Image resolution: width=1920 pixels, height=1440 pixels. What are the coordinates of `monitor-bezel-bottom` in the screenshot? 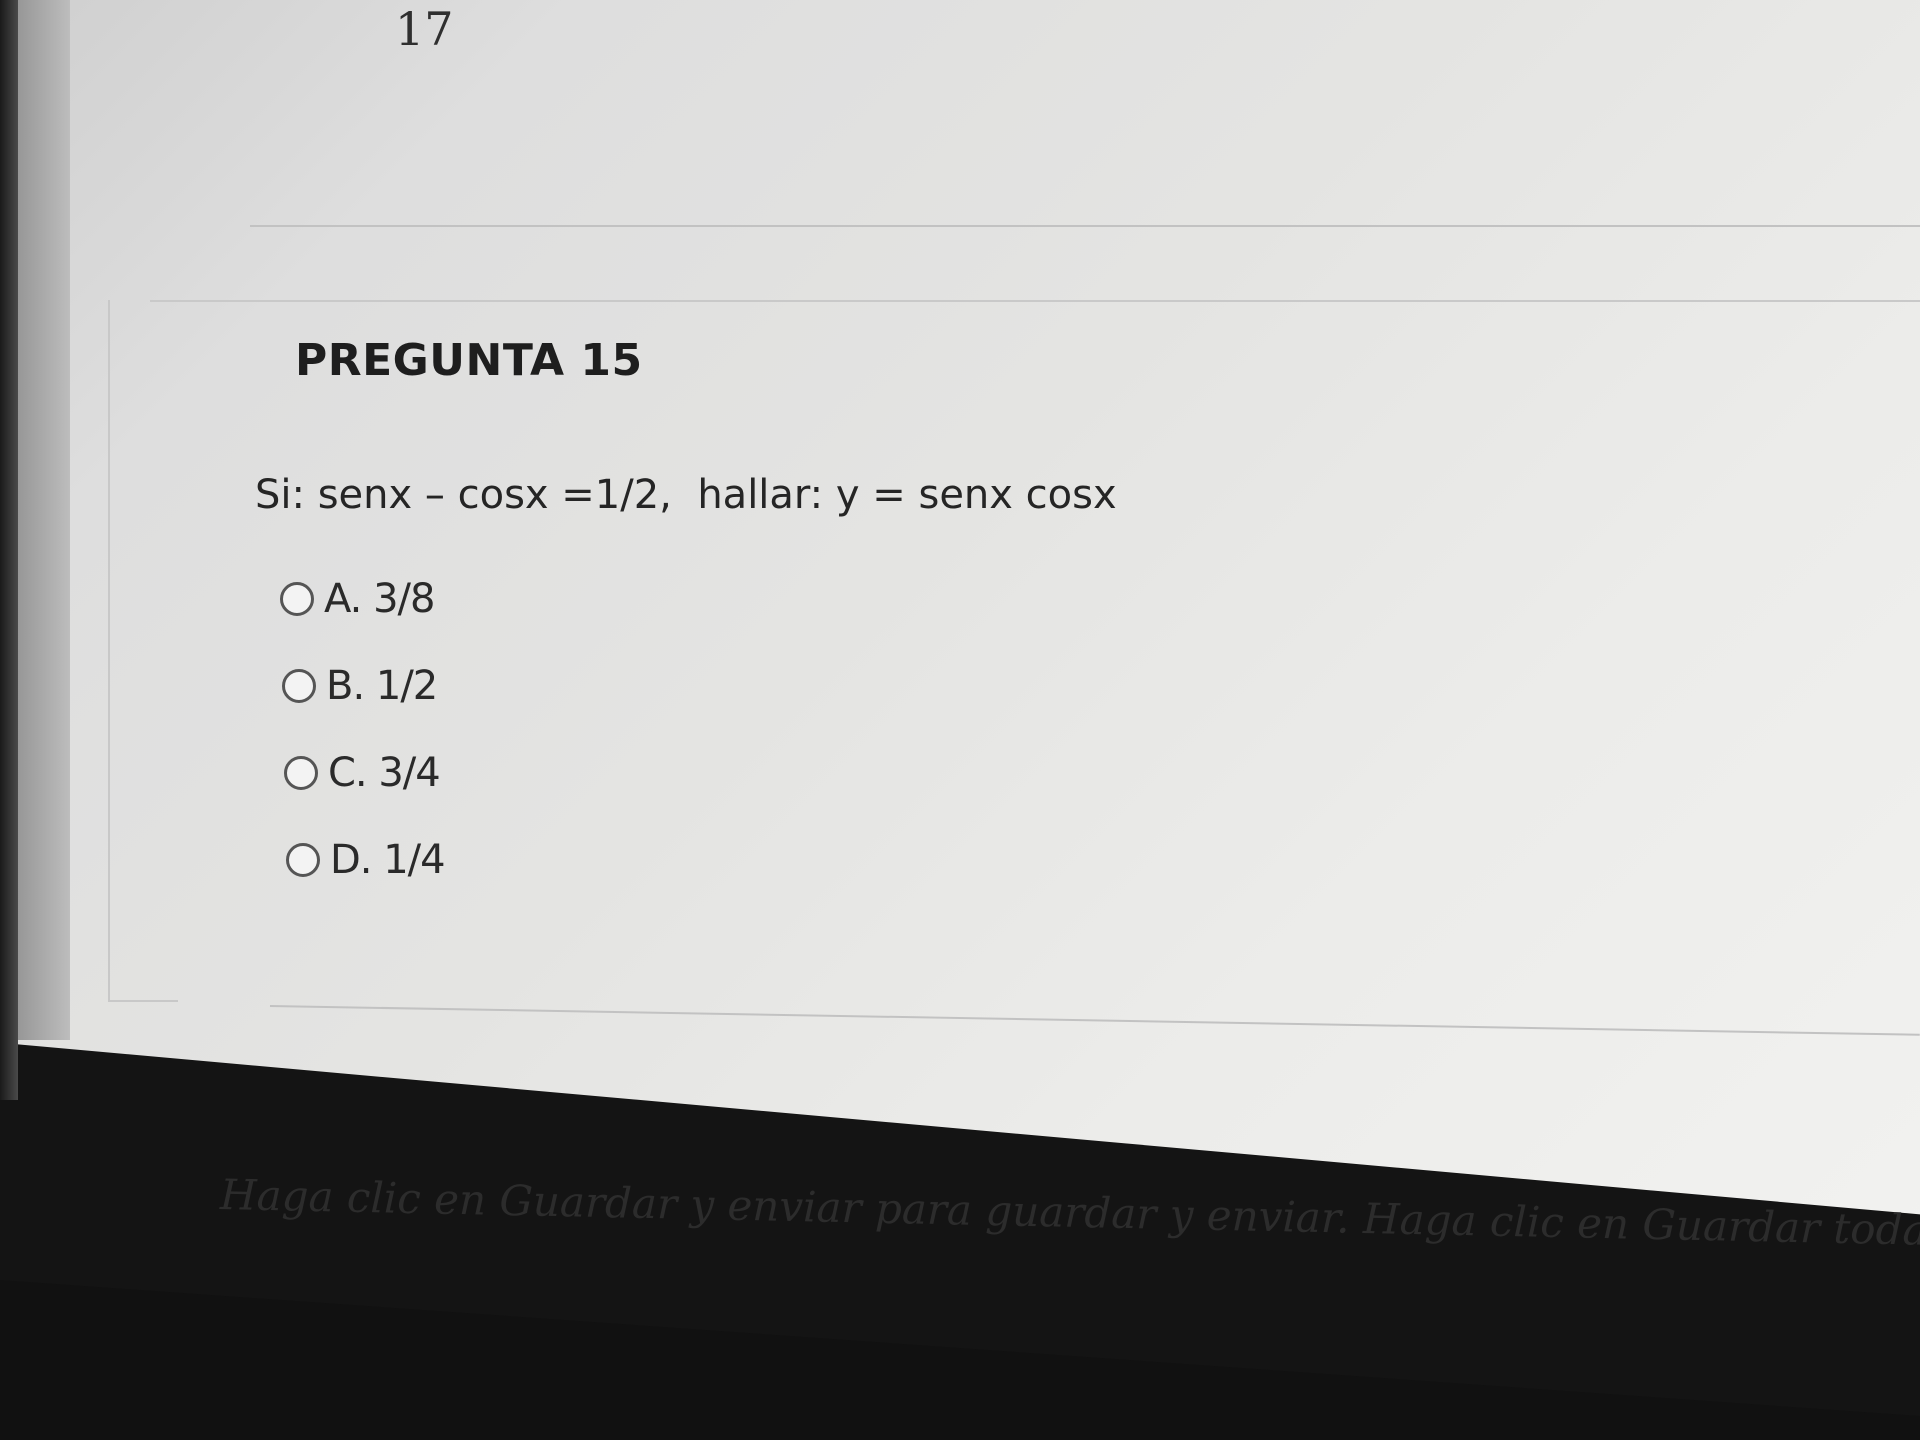 It's located at (960, 1360).